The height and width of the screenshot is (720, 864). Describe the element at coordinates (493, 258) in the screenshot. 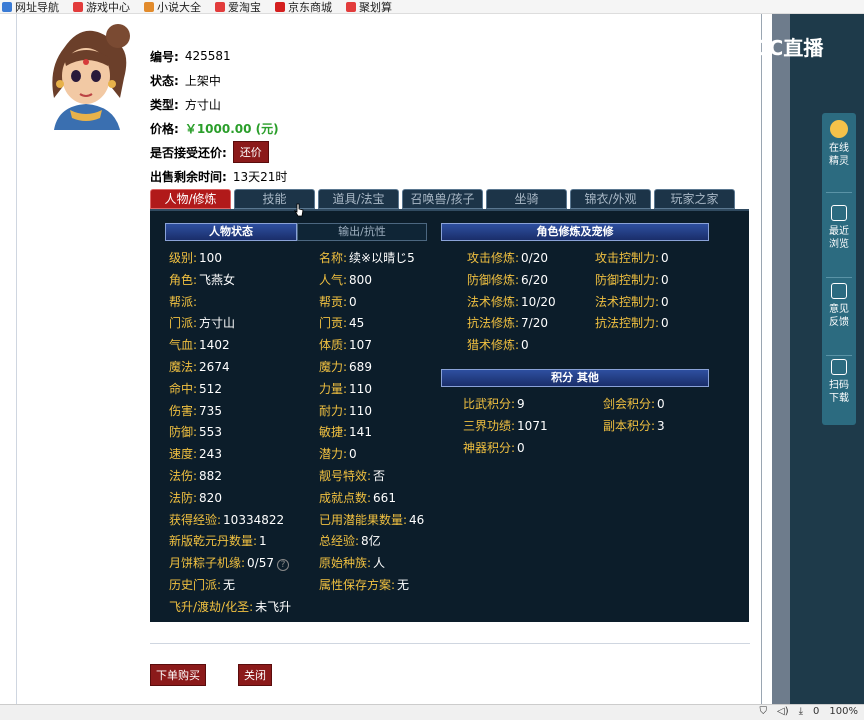

I see `cultivation-left-label: 攻击修炼:` at that location.